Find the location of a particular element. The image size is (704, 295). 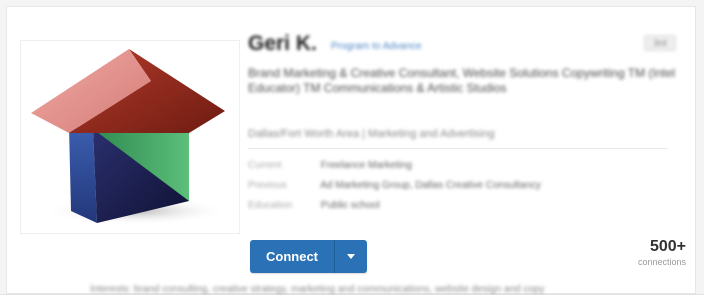

connections-summary: 500+ connections is located at coordinates (662, 252).